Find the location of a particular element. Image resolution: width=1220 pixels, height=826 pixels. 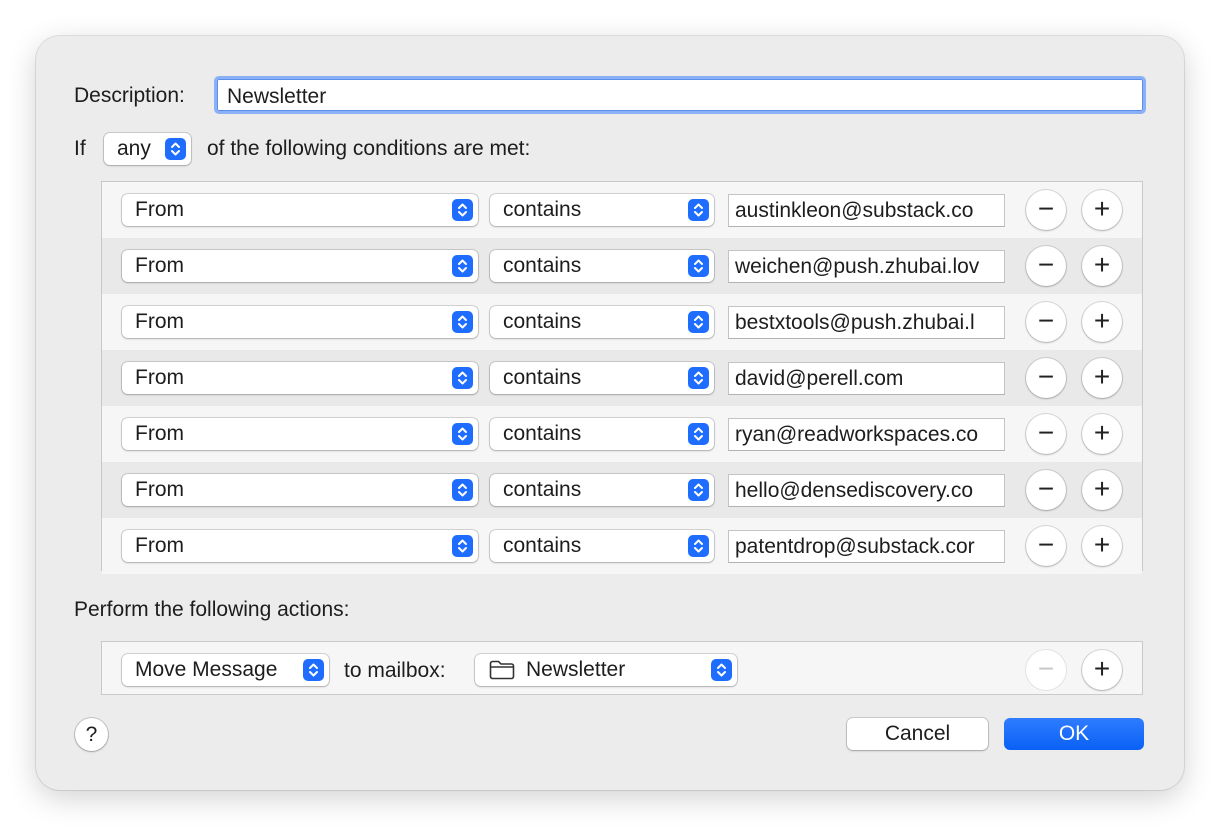

condition-value-text: david@perell.com is located at coordinates (819, 378).